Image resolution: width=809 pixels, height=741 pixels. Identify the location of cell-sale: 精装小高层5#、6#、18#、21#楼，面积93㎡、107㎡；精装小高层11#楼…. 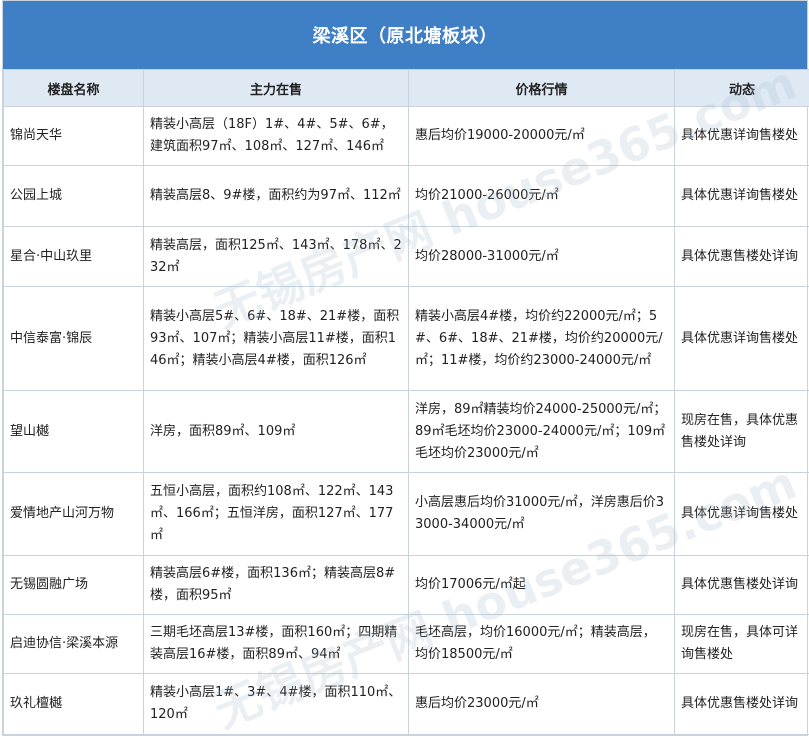
(276, 339).